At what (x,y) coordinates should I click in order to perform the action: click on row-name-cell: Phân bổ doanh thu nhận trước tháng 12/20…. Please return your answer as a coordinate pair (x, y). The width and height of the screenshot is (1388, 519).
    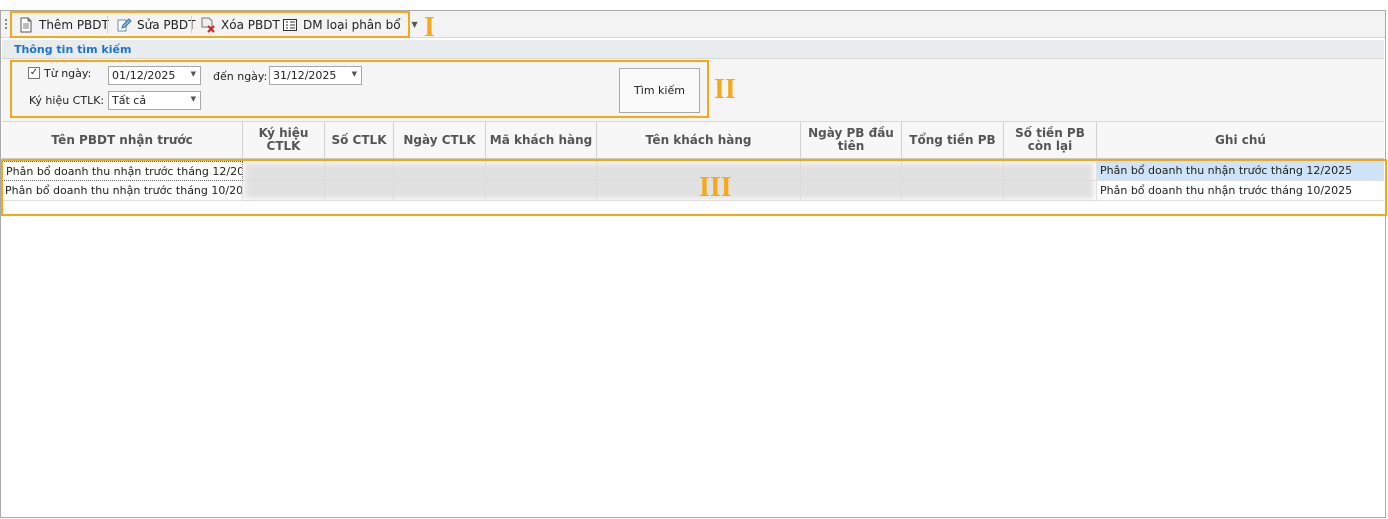
    Looking at the image, I should click on (122, 171).